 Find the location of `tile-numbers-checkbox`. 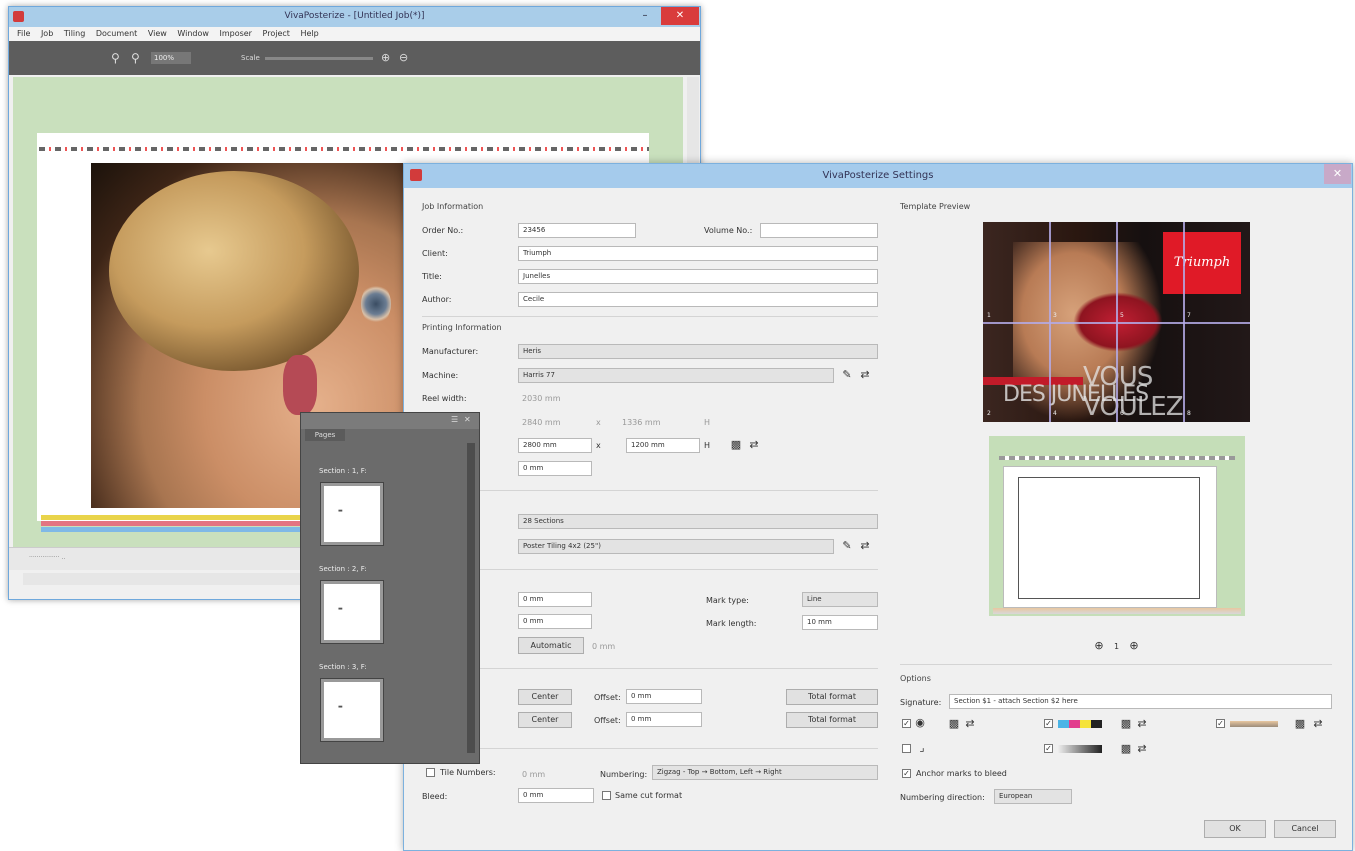

tile-numbers-checkbox is located at coordinates (430, 772).